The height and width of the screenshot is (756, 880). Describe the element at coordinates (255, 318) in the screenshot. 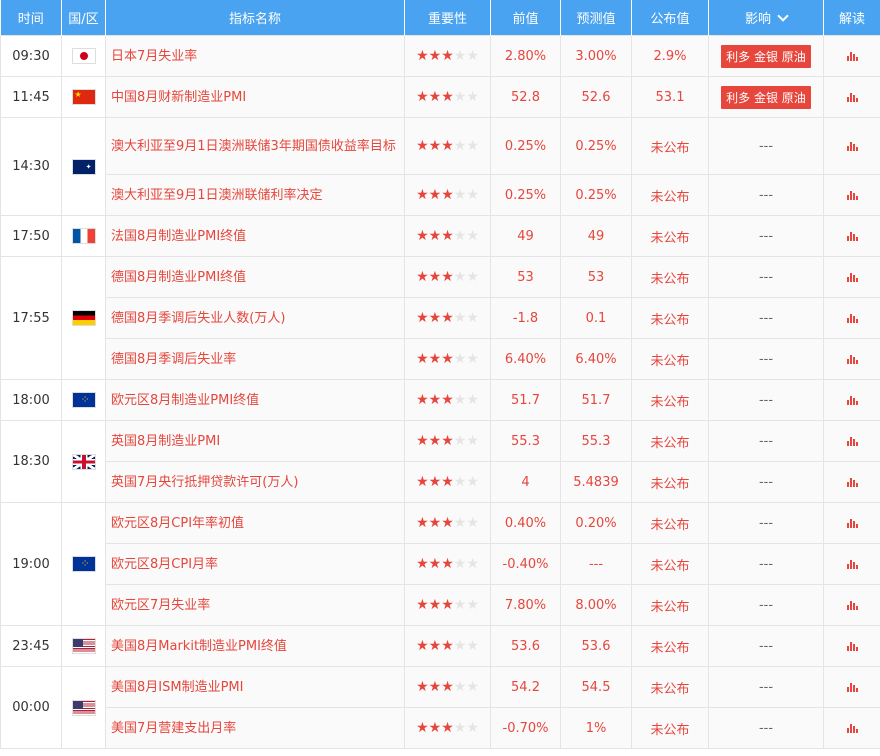

I see `indicator-name-link: 德国8月季调后失业人数(万人)` at that location.